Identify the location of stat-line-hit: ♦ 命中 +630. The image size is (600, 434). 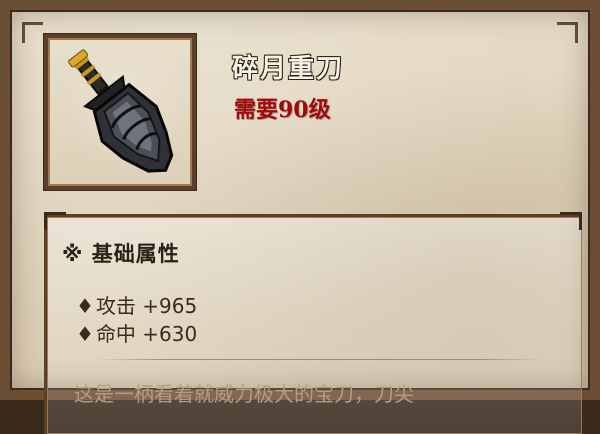
(136, 332).